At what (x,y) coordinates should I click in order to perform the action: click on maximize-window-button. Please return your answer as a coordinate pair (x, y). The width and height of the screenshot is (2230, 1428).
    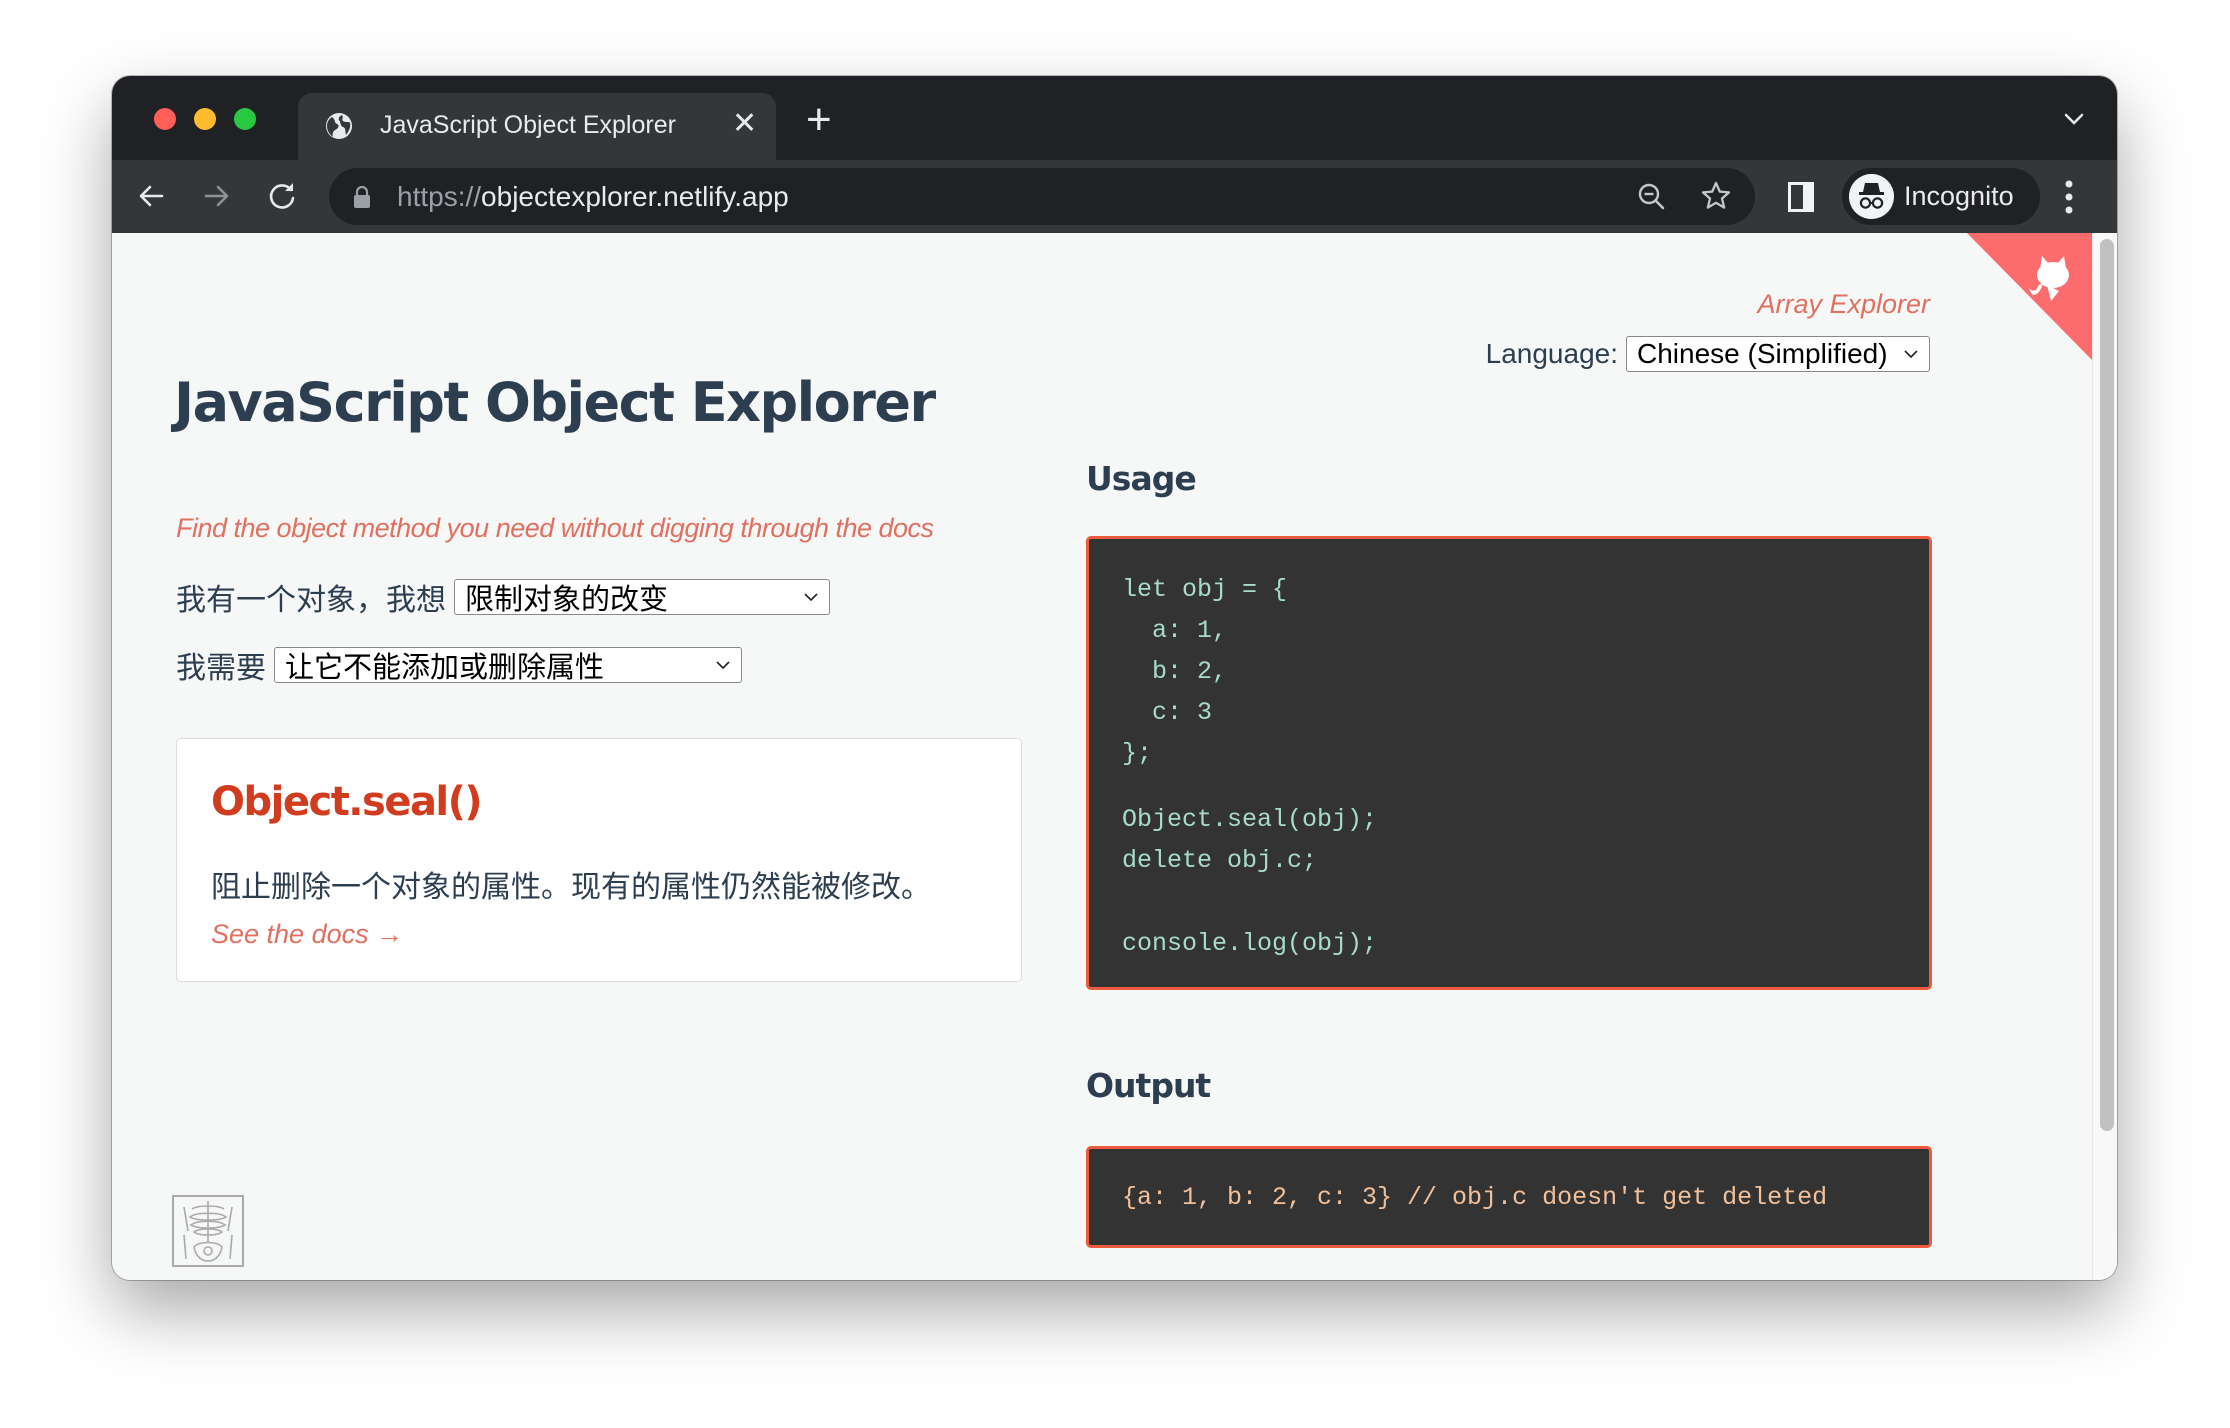
    Looking at the image, I should click on (245, 119).